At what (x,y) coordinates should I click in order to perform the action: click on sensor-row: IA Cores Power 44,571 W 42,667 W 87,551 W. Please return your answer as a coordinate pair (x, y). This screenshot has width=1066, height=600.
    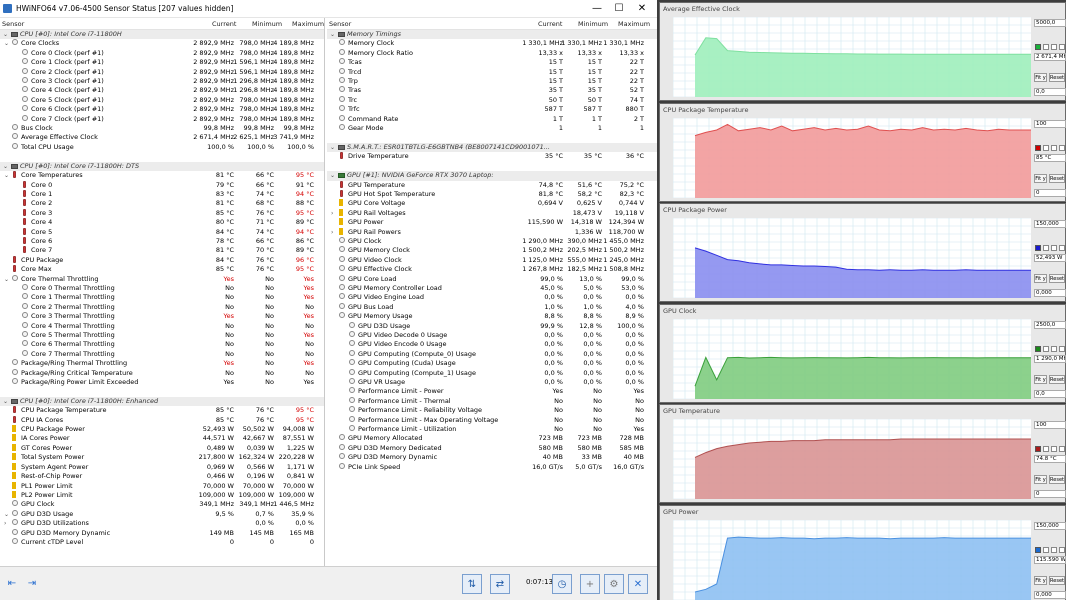
    Looking at the image, I should click on (162, 438).